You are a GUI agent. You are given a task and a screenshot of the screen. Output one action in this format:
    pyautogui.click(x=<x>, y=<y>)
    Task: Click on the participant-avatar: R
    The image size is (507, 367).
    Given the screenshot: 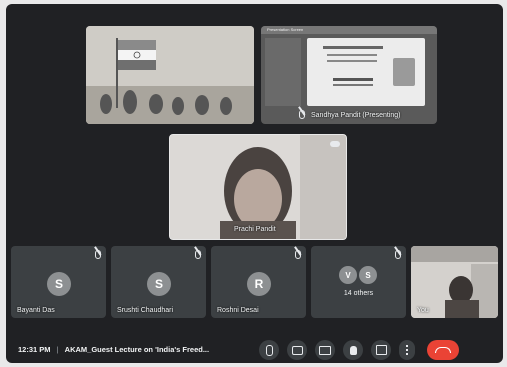 What is the action you would take?
    pyautogui.click(x=259, y=284)
    